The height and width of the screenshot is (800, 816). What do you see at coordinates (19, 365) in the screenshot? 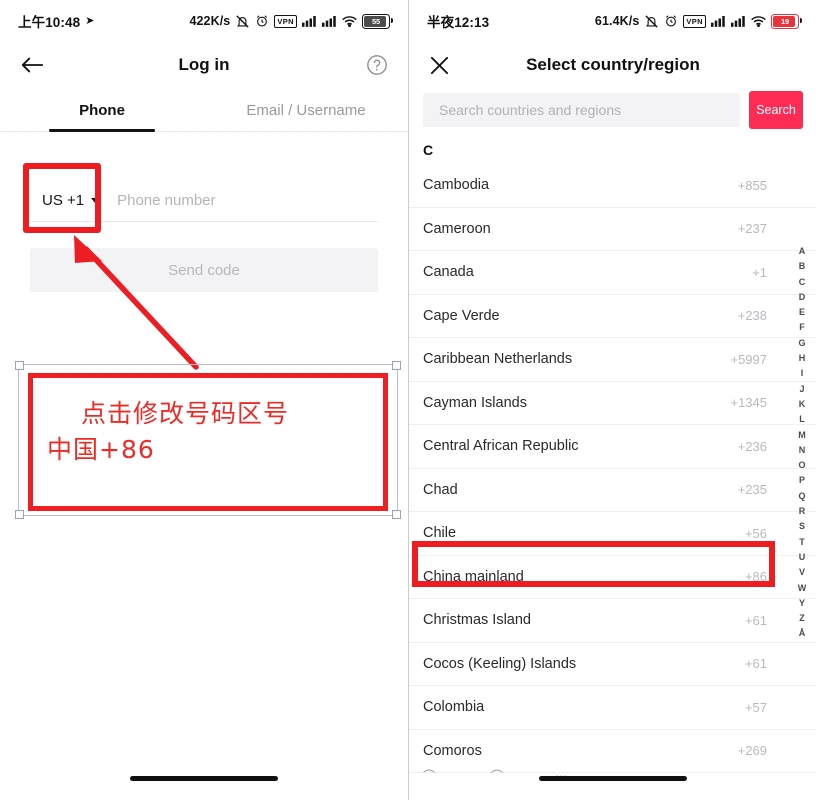
I see `resize-handle-tl` at bounding box center [19, 365].